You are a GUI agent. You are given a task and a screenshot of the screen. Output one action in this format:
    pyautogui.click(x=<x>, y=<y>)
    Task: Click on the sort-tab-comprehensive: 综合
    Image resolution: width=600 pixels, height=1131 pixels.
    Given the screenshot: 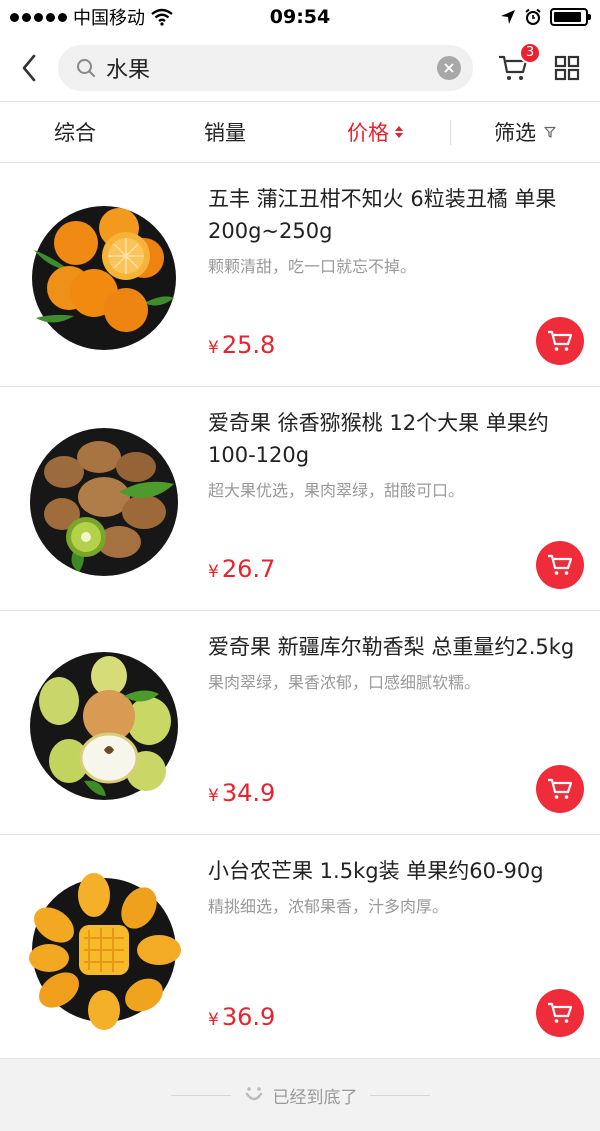 What is the action you would take?
    pyautogui.click(x=75, y=132)
    